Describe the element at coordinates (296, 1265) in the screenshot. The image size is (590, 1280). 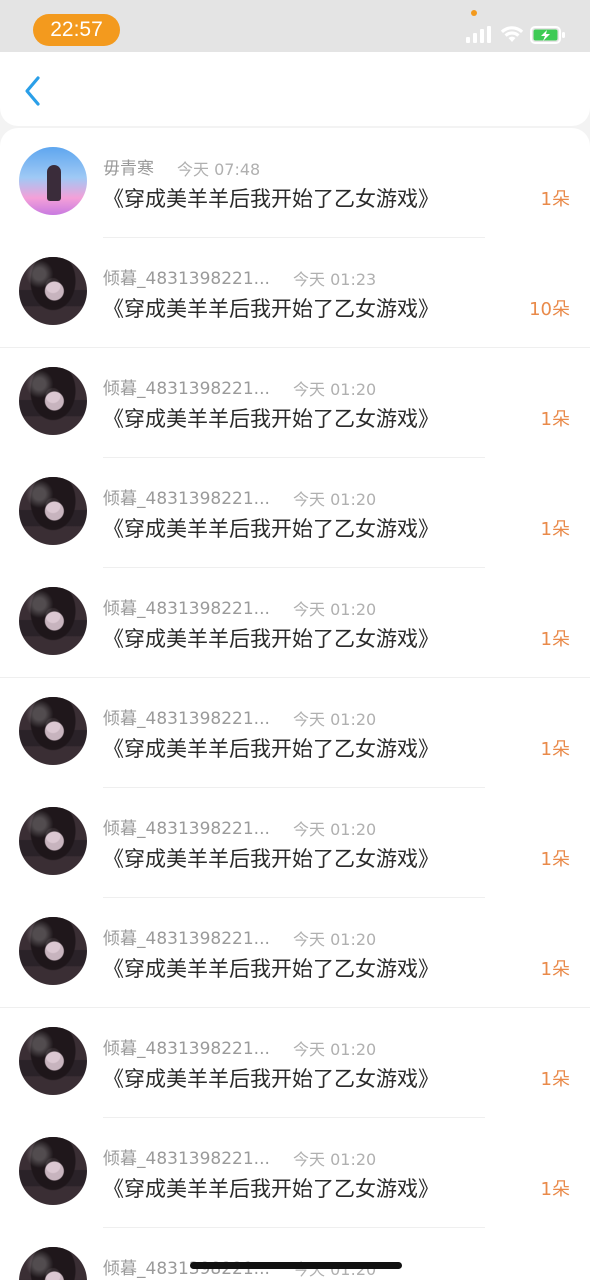
I see `home-indicator` at that location.